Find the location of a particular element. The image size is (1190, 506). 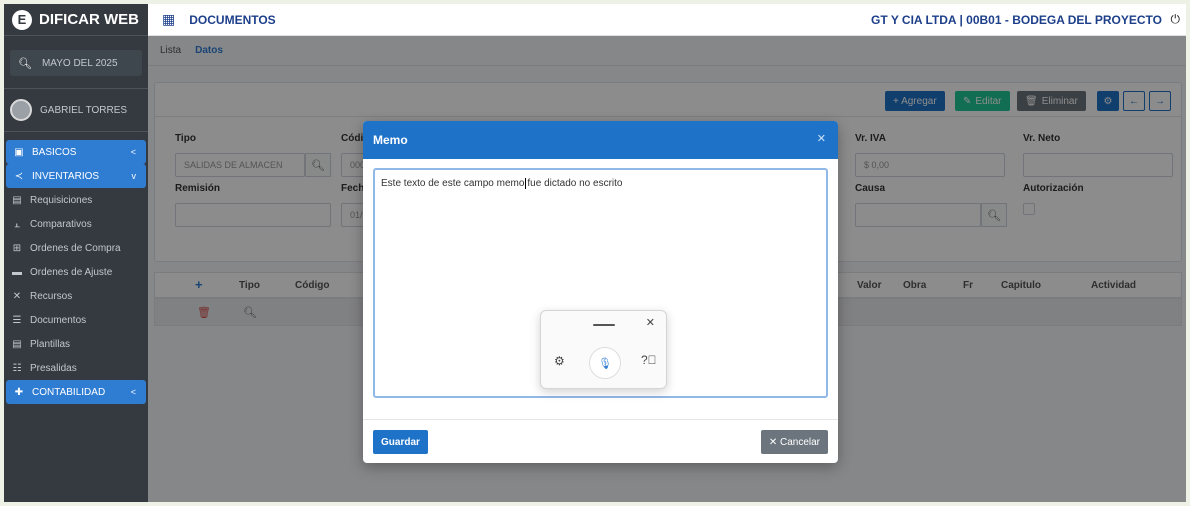

table-icon: ⊞ is located at coordinates (17, 248).